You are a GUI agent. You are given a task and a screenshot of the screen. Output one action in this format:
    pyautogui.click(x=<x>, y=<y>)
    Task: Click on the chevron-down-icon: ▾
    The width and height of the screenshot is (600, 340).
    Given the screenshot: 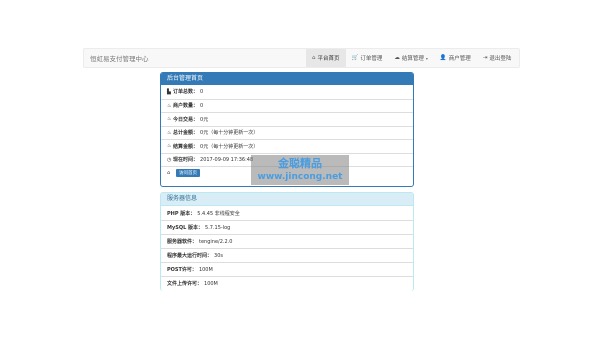 What is the action you would take?
    pyautogui.click(x=426, y=58)
    